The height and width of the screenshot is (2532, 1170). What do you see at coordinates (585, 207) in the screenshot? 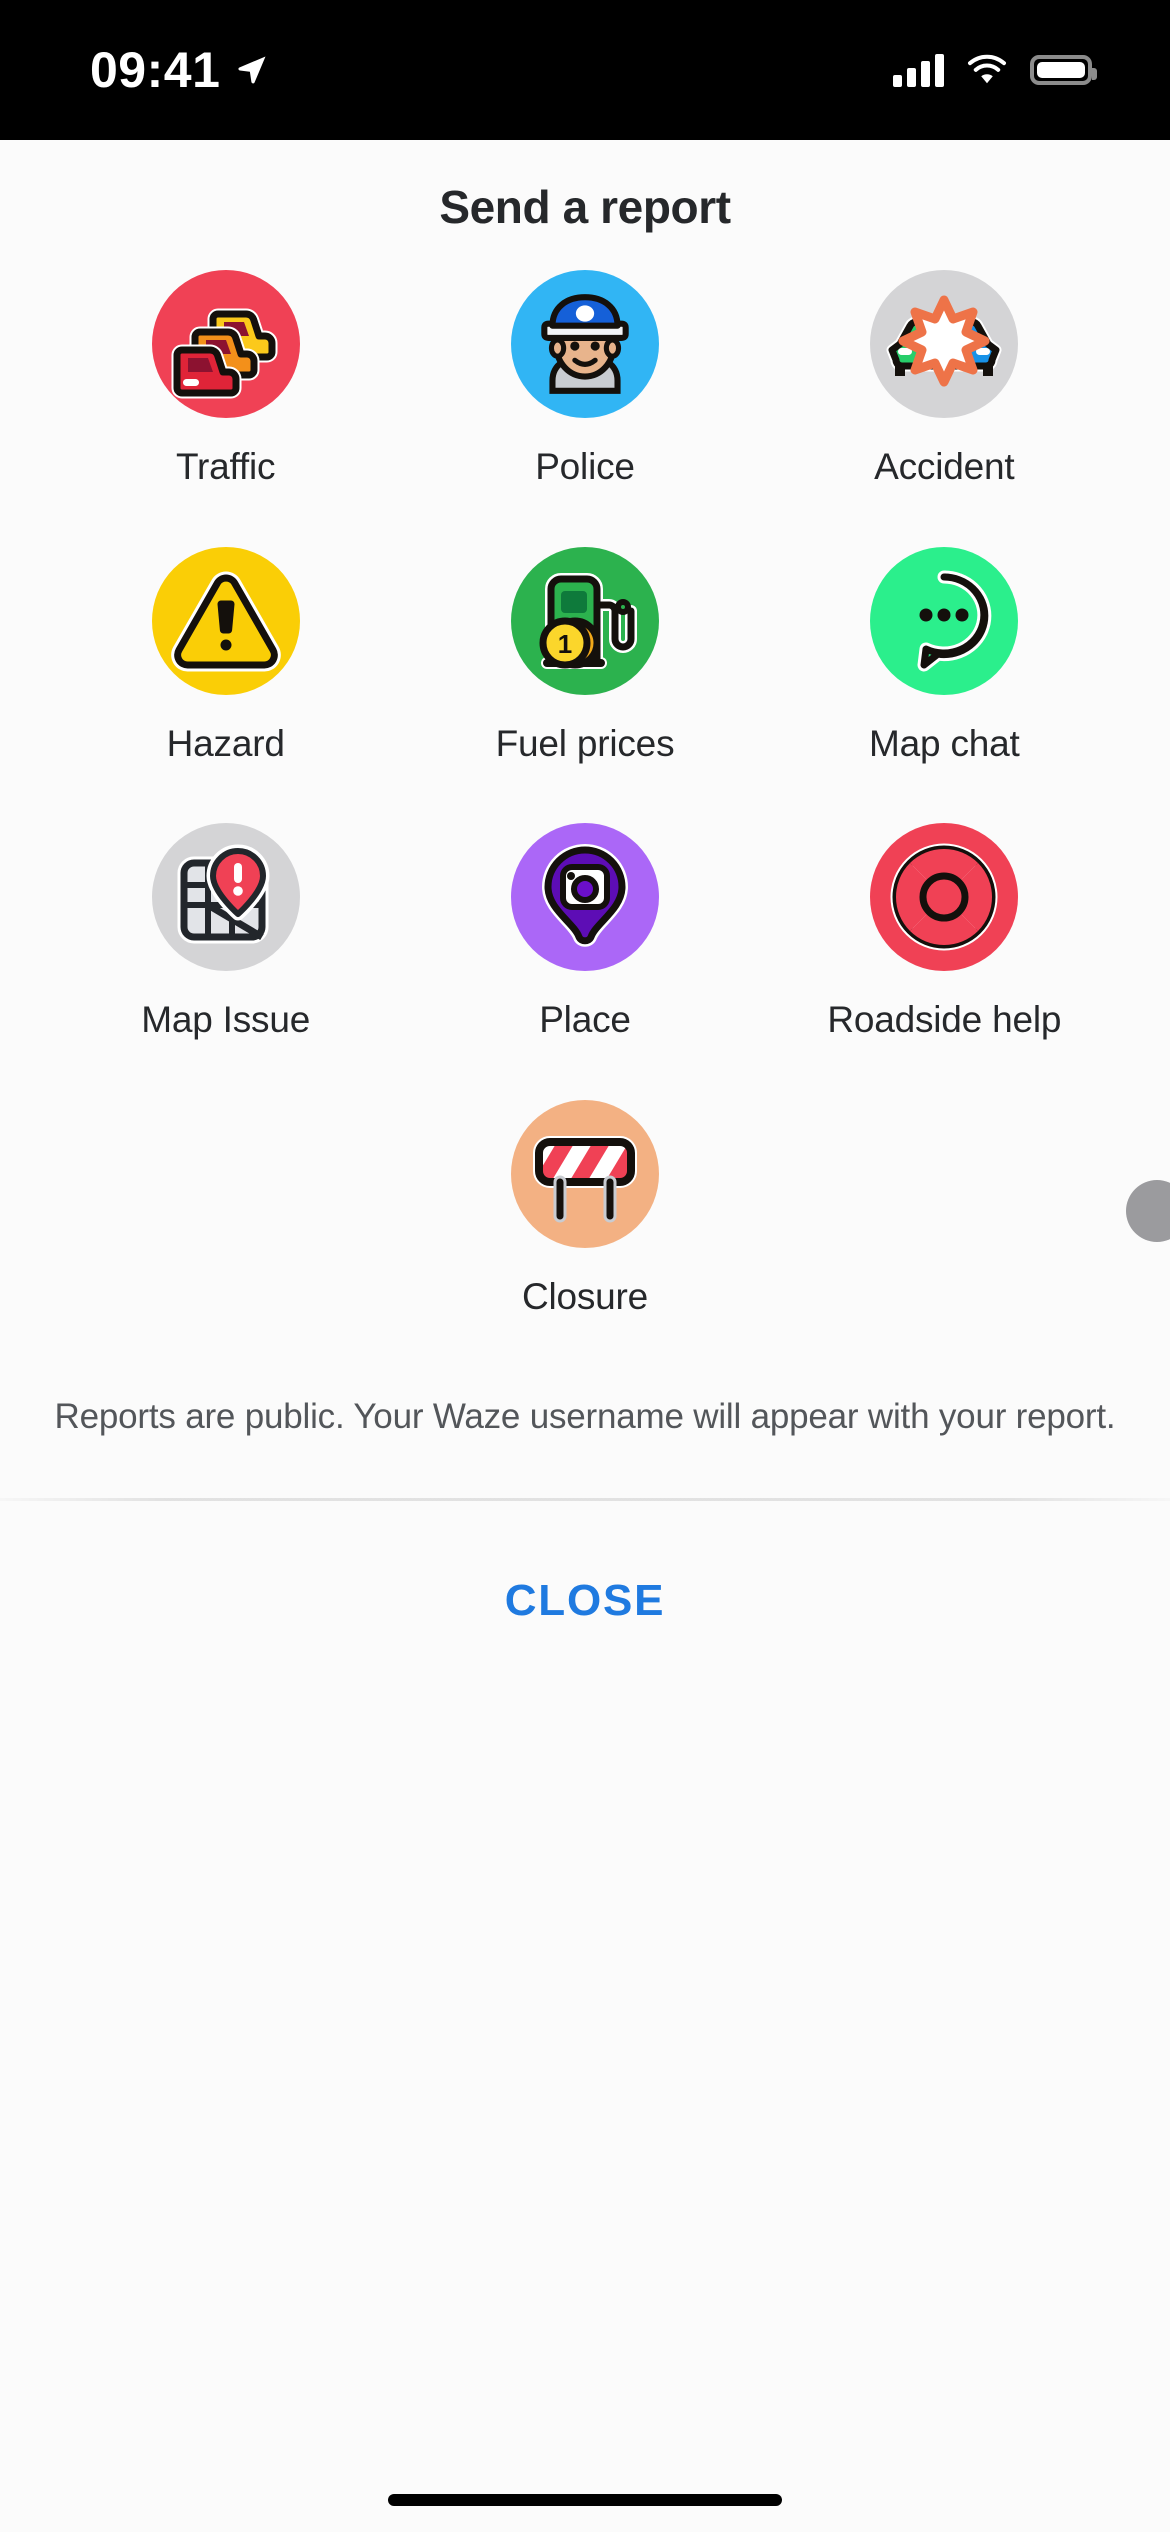
I see `page-title: Send a report` at bounding box center [585, 207].